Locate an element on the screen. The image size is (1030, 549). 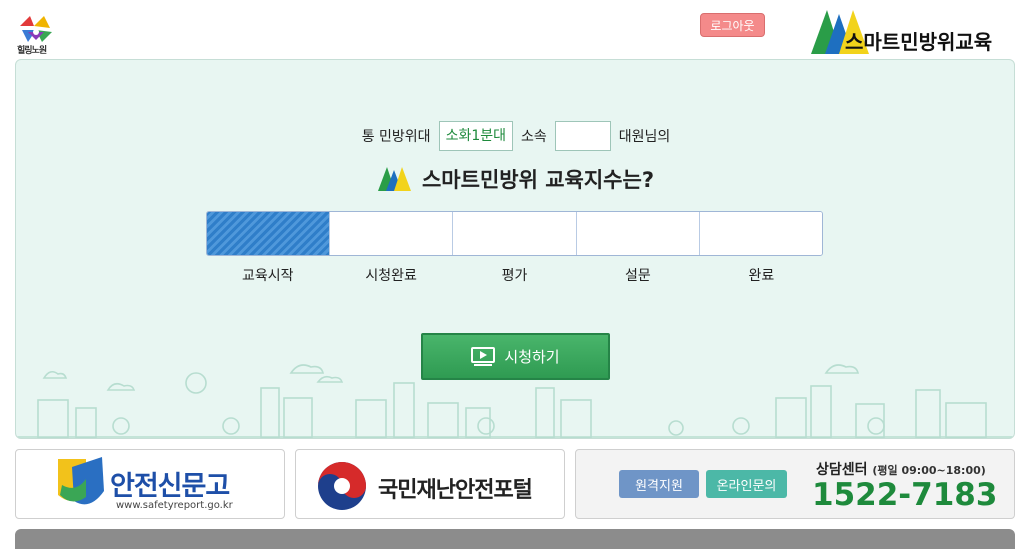
unit-prefix-text: 통 민방위대 is located at coordinates (396, 137).